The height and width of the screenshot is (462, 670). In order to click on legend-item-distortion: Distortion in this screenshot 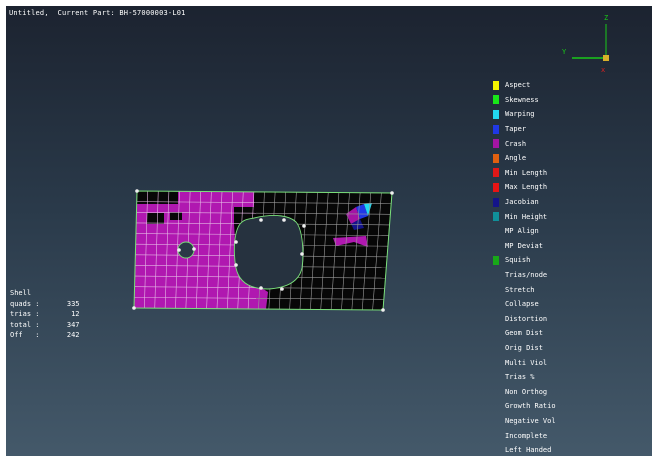, I will do `click(524, 319)`.